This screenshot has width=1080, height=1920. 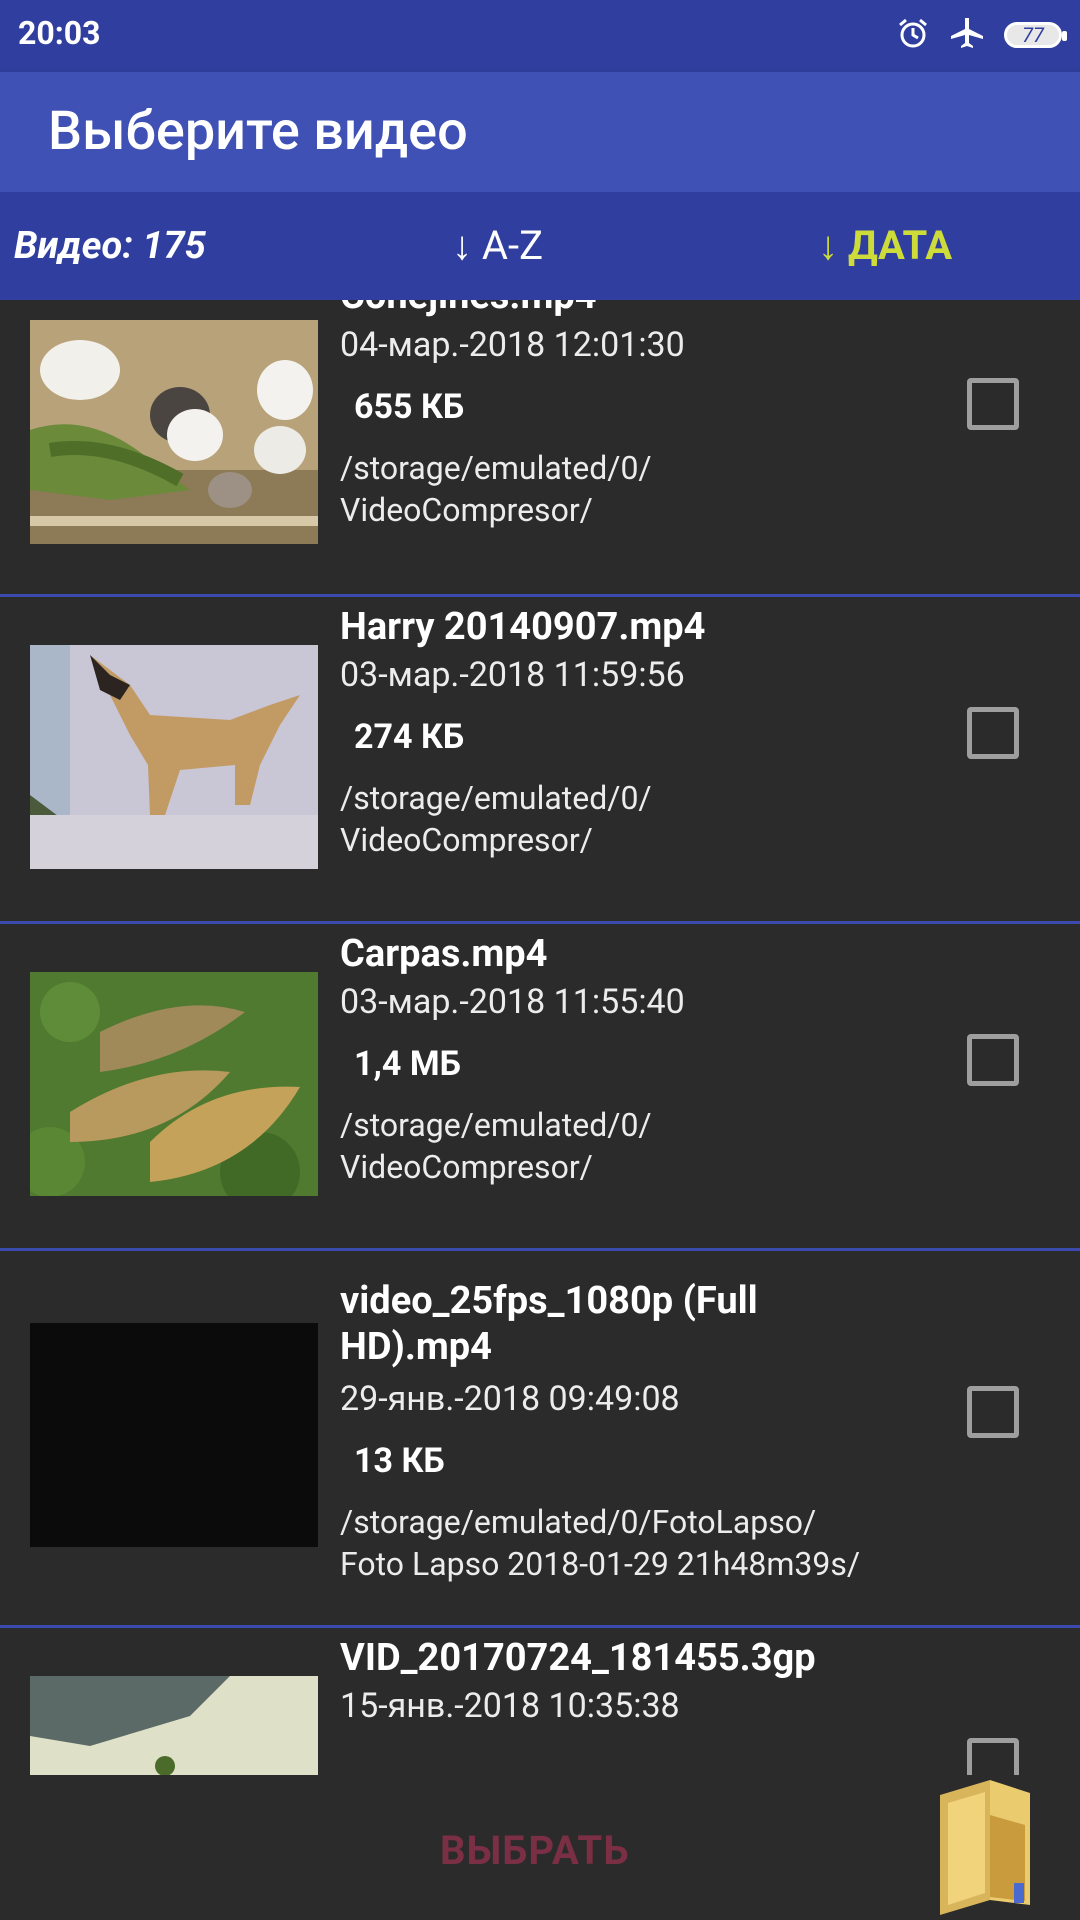 I want to click on status-bar: 20:03 77, so click(x=540, y=36).